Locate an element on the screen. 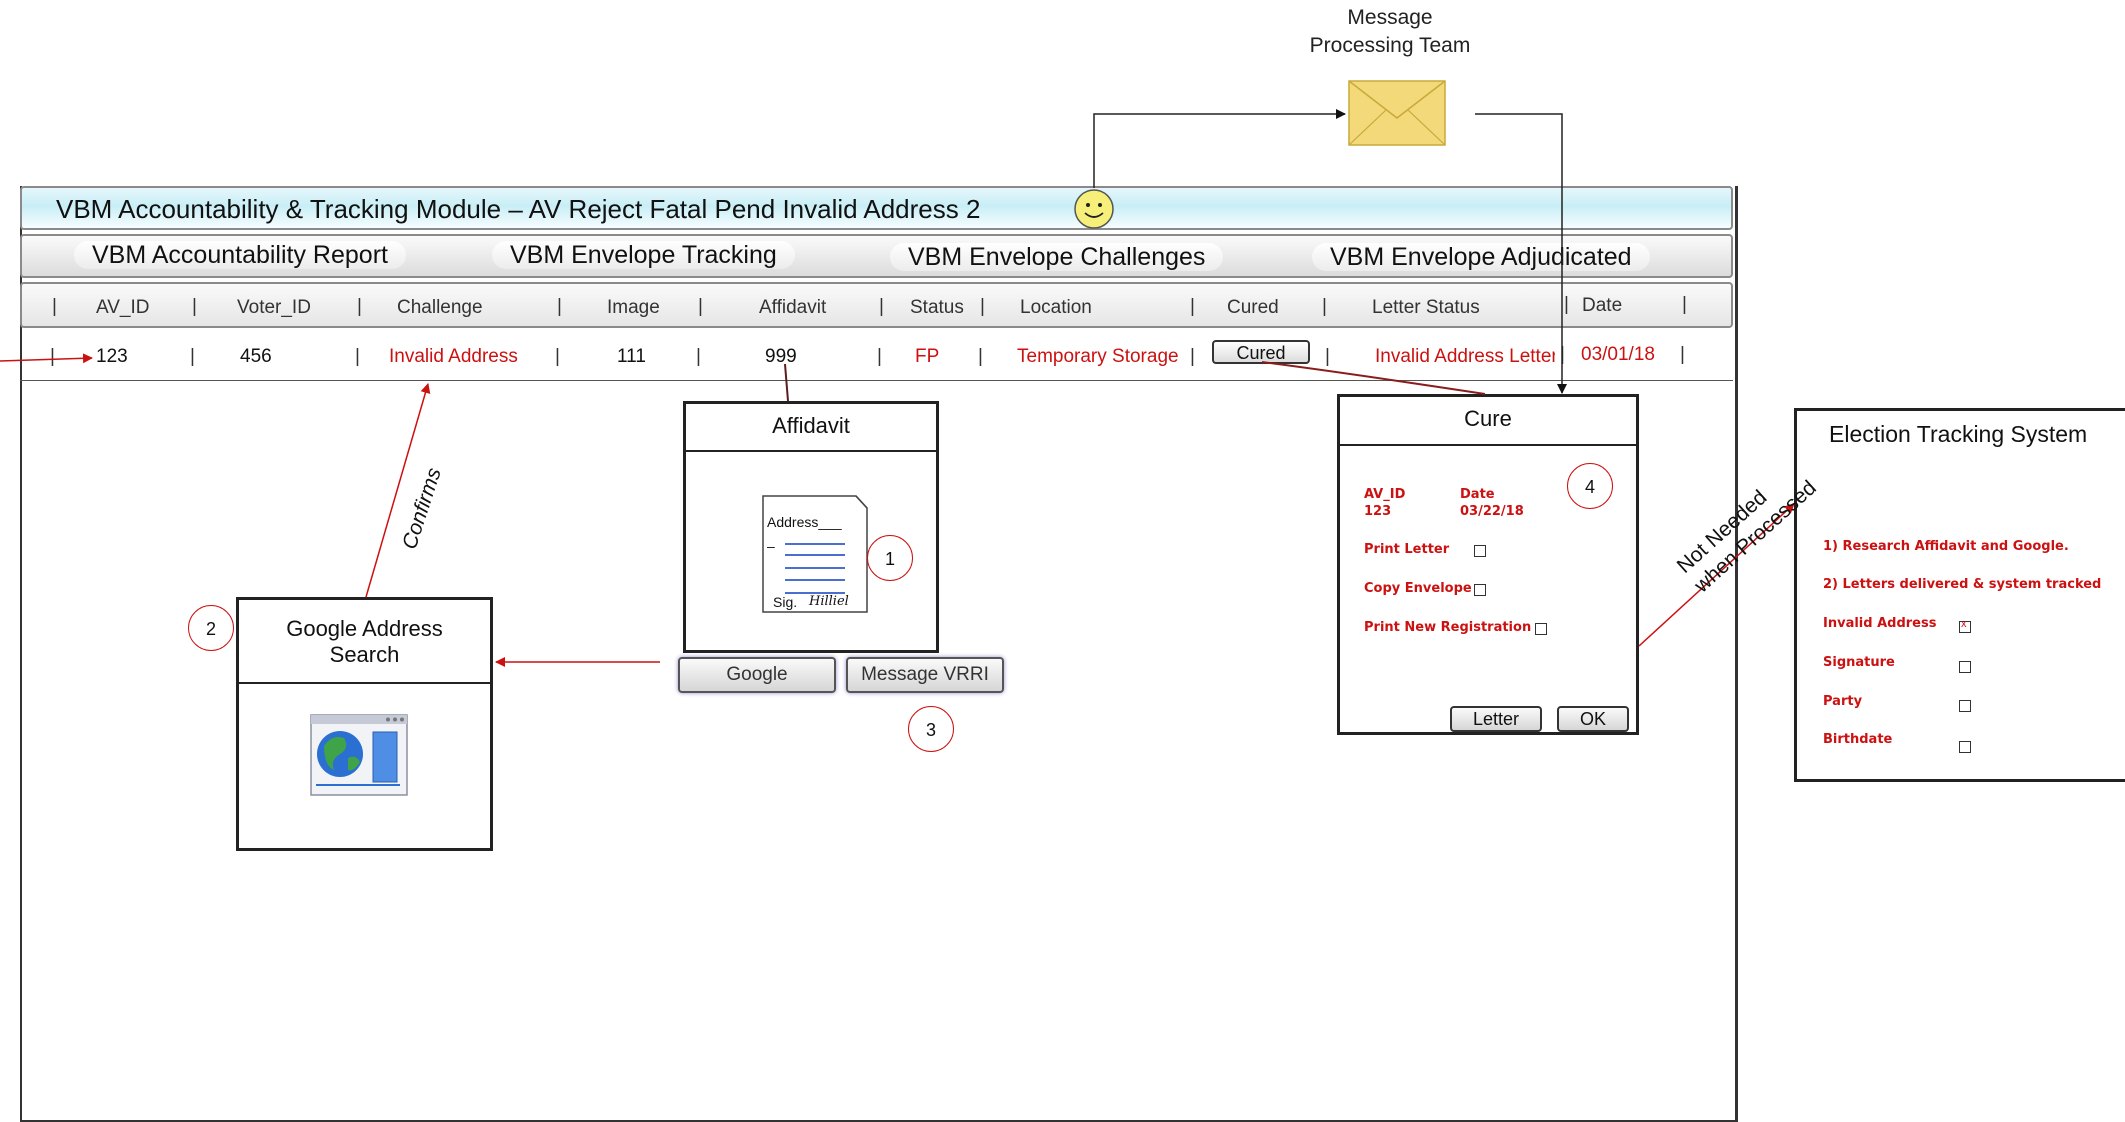  cure-av-id-value: 123 is located at coordinates (1378, 511).